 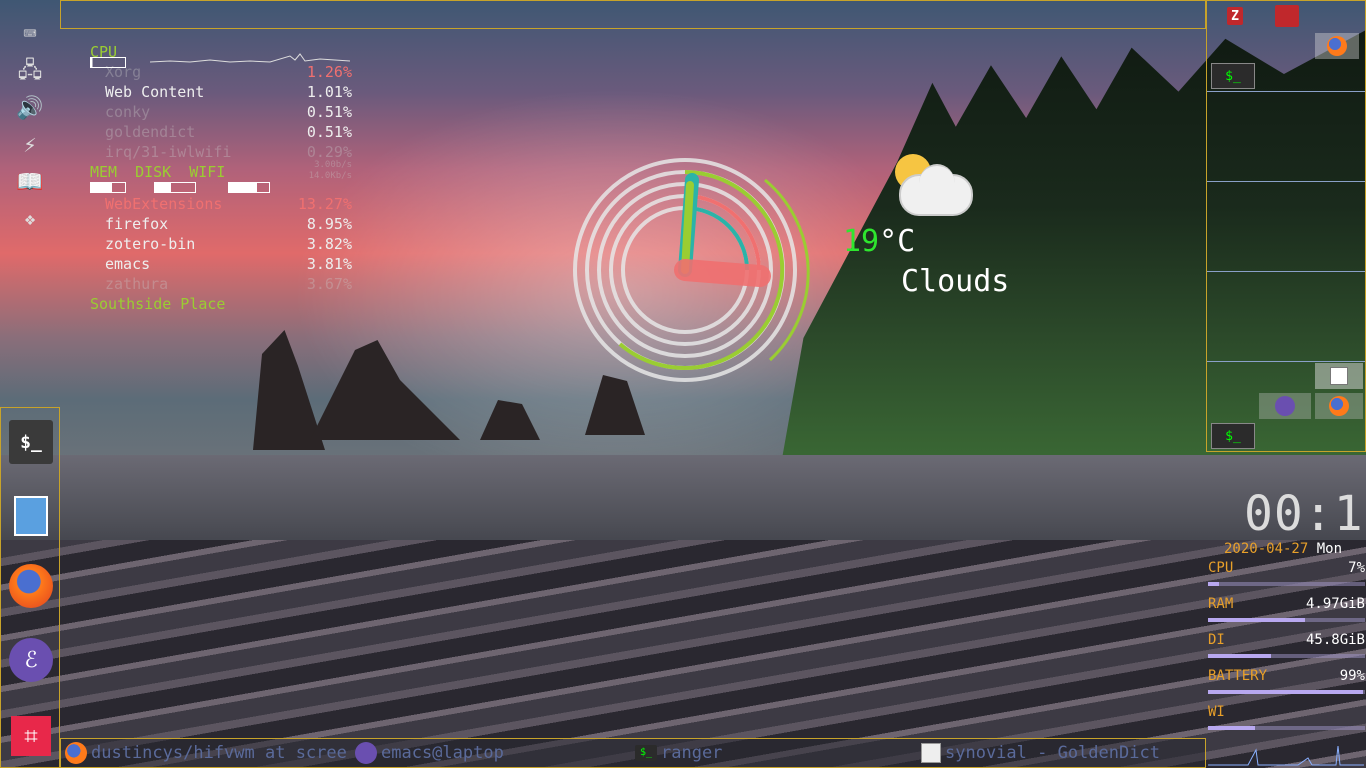 I want to click on mem-bar, so click(x=108, y=187).